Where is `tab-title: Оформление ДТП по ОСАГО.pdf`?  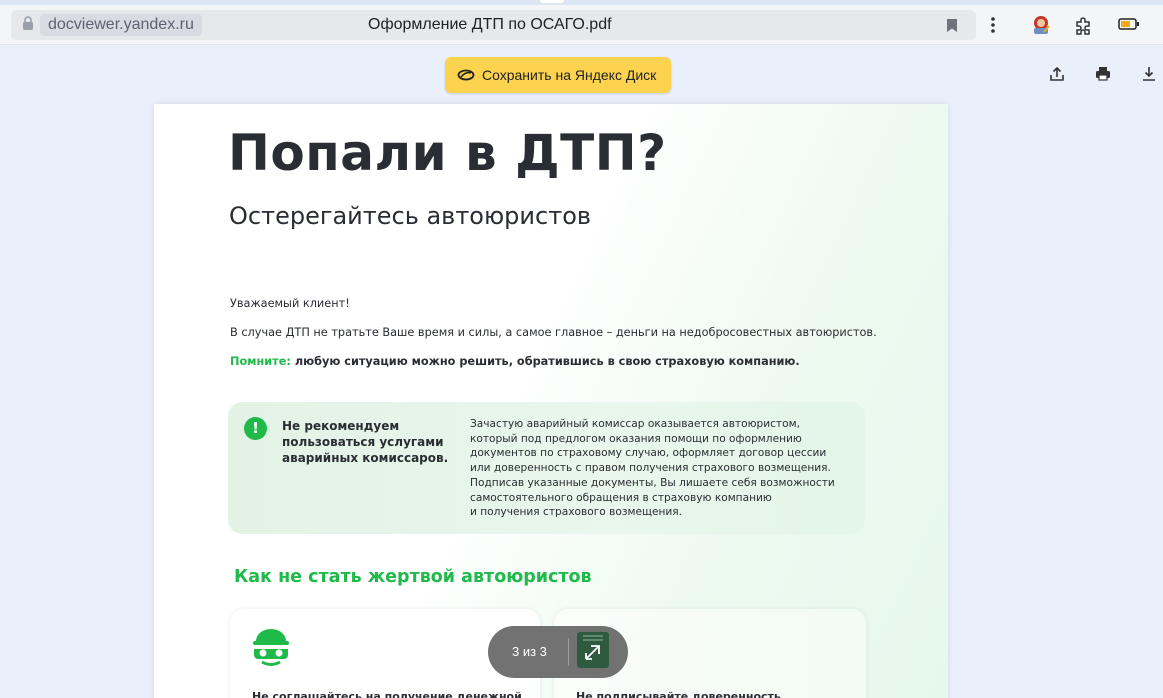 tab-title: Оформление ДТП по ОСАГО.pdf is located at coordinates (490, 24).